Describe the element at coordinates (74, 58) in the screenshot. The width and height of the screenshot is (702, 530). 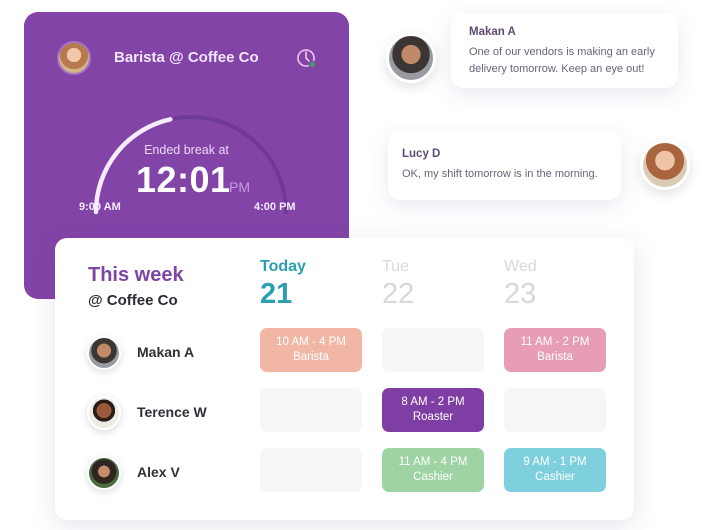
I see `user-avatar` at that location.